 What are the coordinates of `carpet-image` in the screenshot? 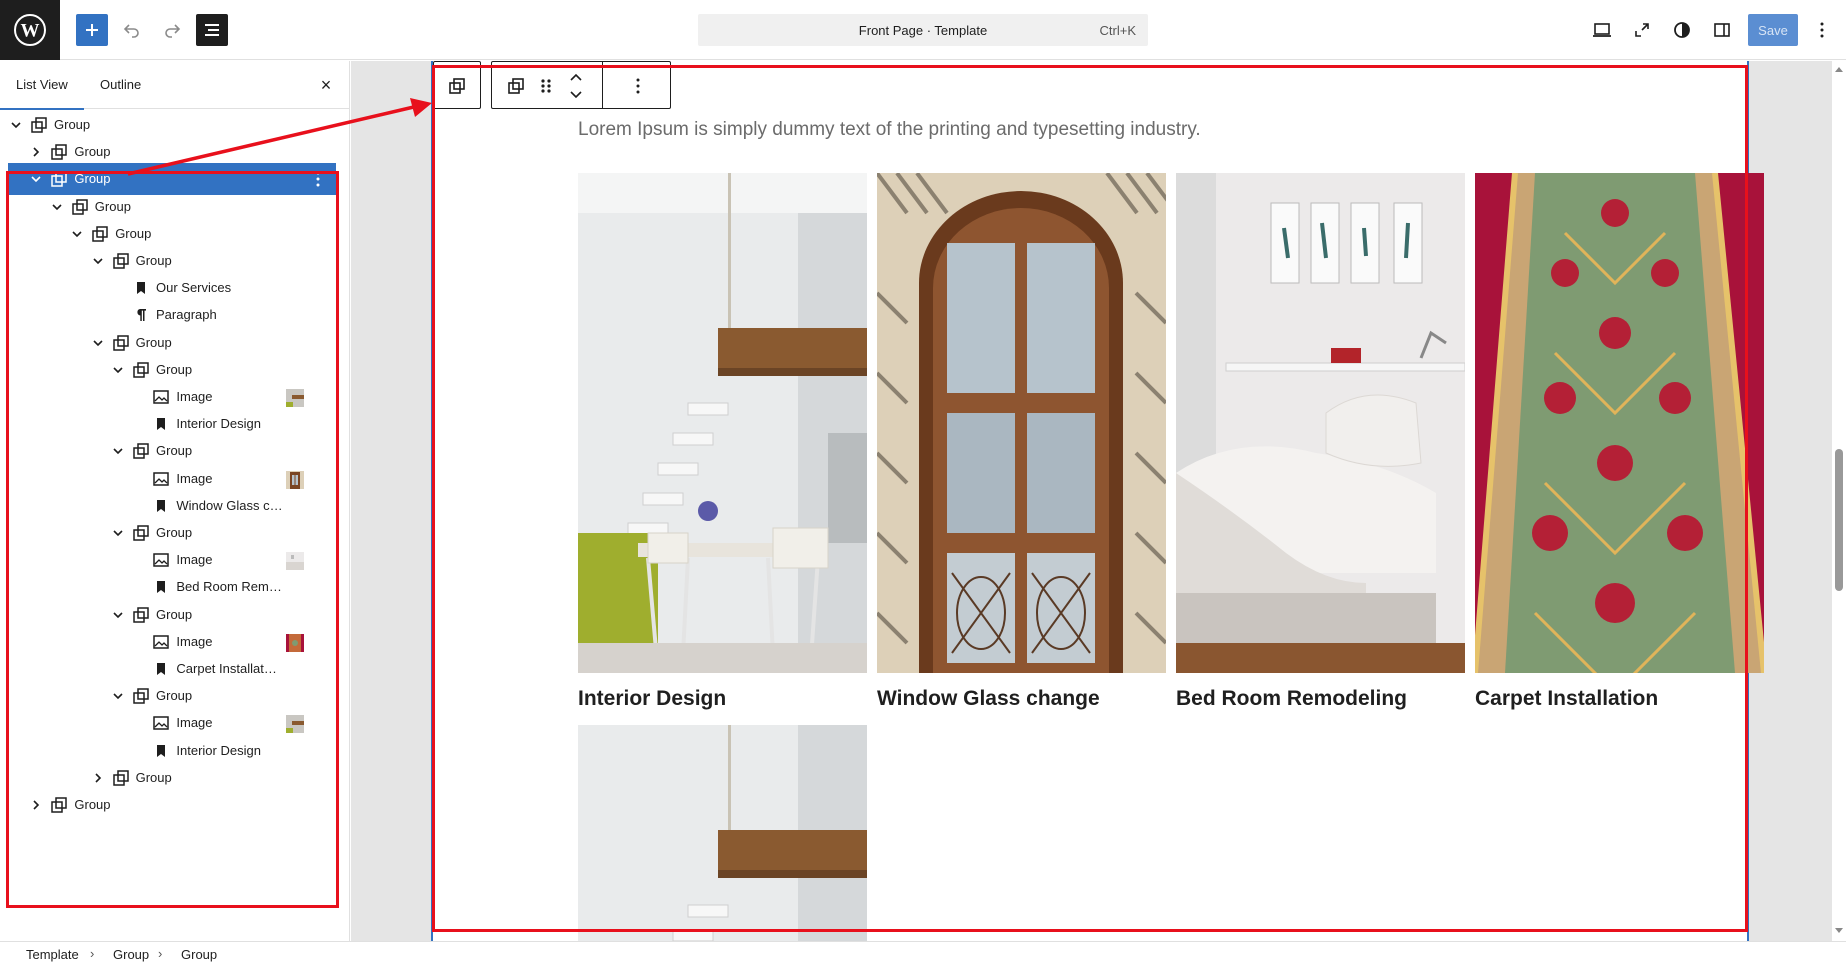 It's located at (1619, 423).